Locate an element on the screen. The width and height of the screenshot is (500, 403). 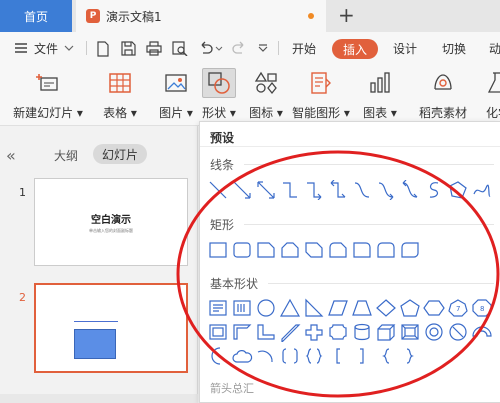
cloud-shape-icon is located at coordinates (242, 356).